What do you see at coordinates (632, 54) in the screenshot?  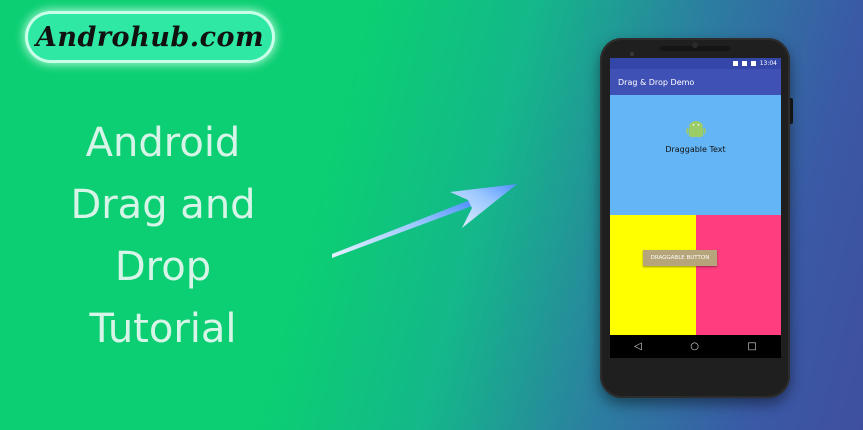 I see `sensor-dot` at bounding box center [632, 54].